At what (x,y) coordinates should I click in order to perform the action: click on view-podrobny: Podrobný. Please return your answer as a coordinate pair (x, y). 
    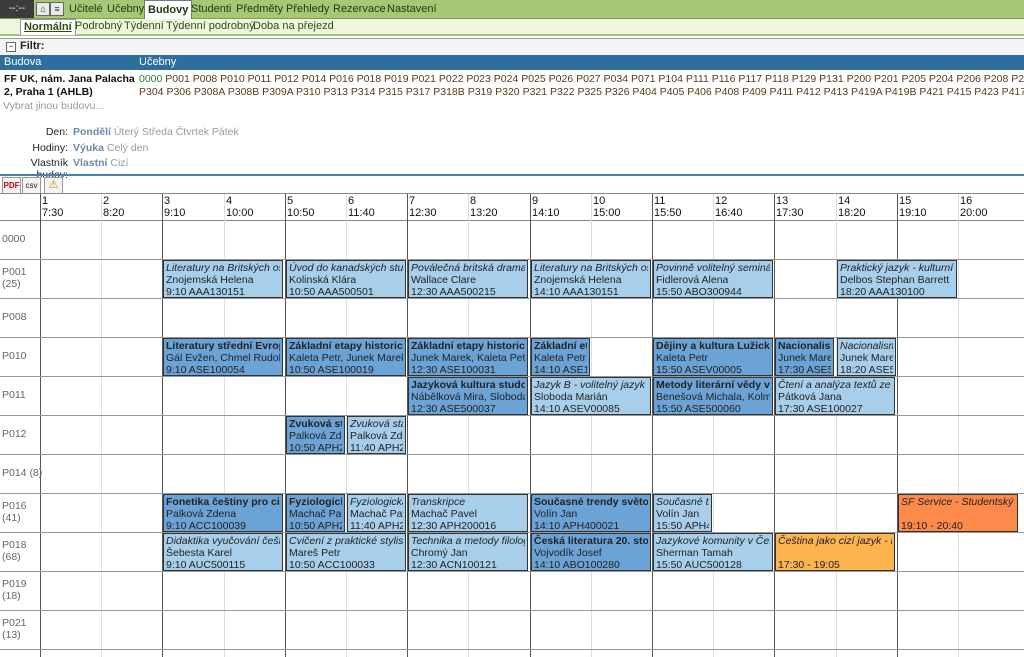
    Looking at the image, I should click on (98, 26).